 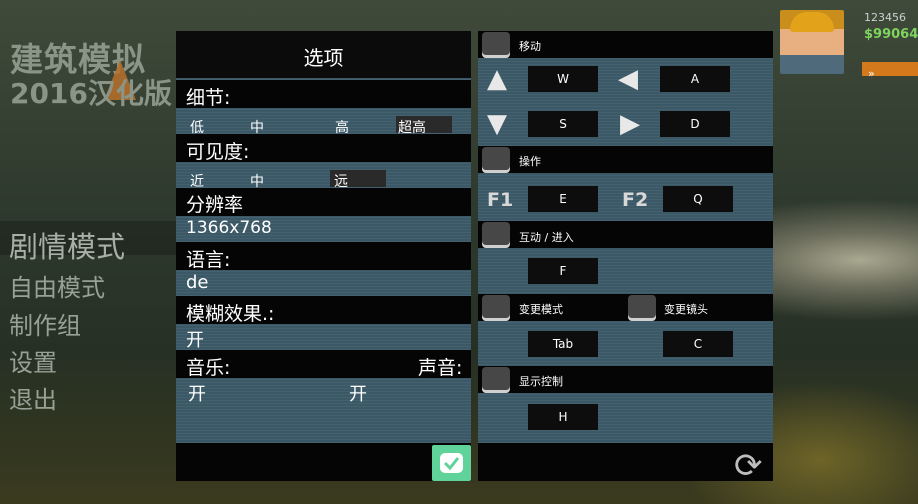 I want to click on double-chevron-icon: », so click(x=890, y=71).